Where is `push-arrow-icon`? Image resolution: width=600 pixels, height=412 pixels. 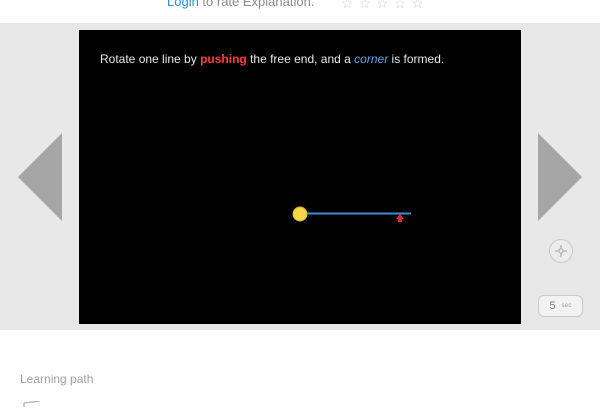
push-arrow-icon is located at coordinates (400, 218).